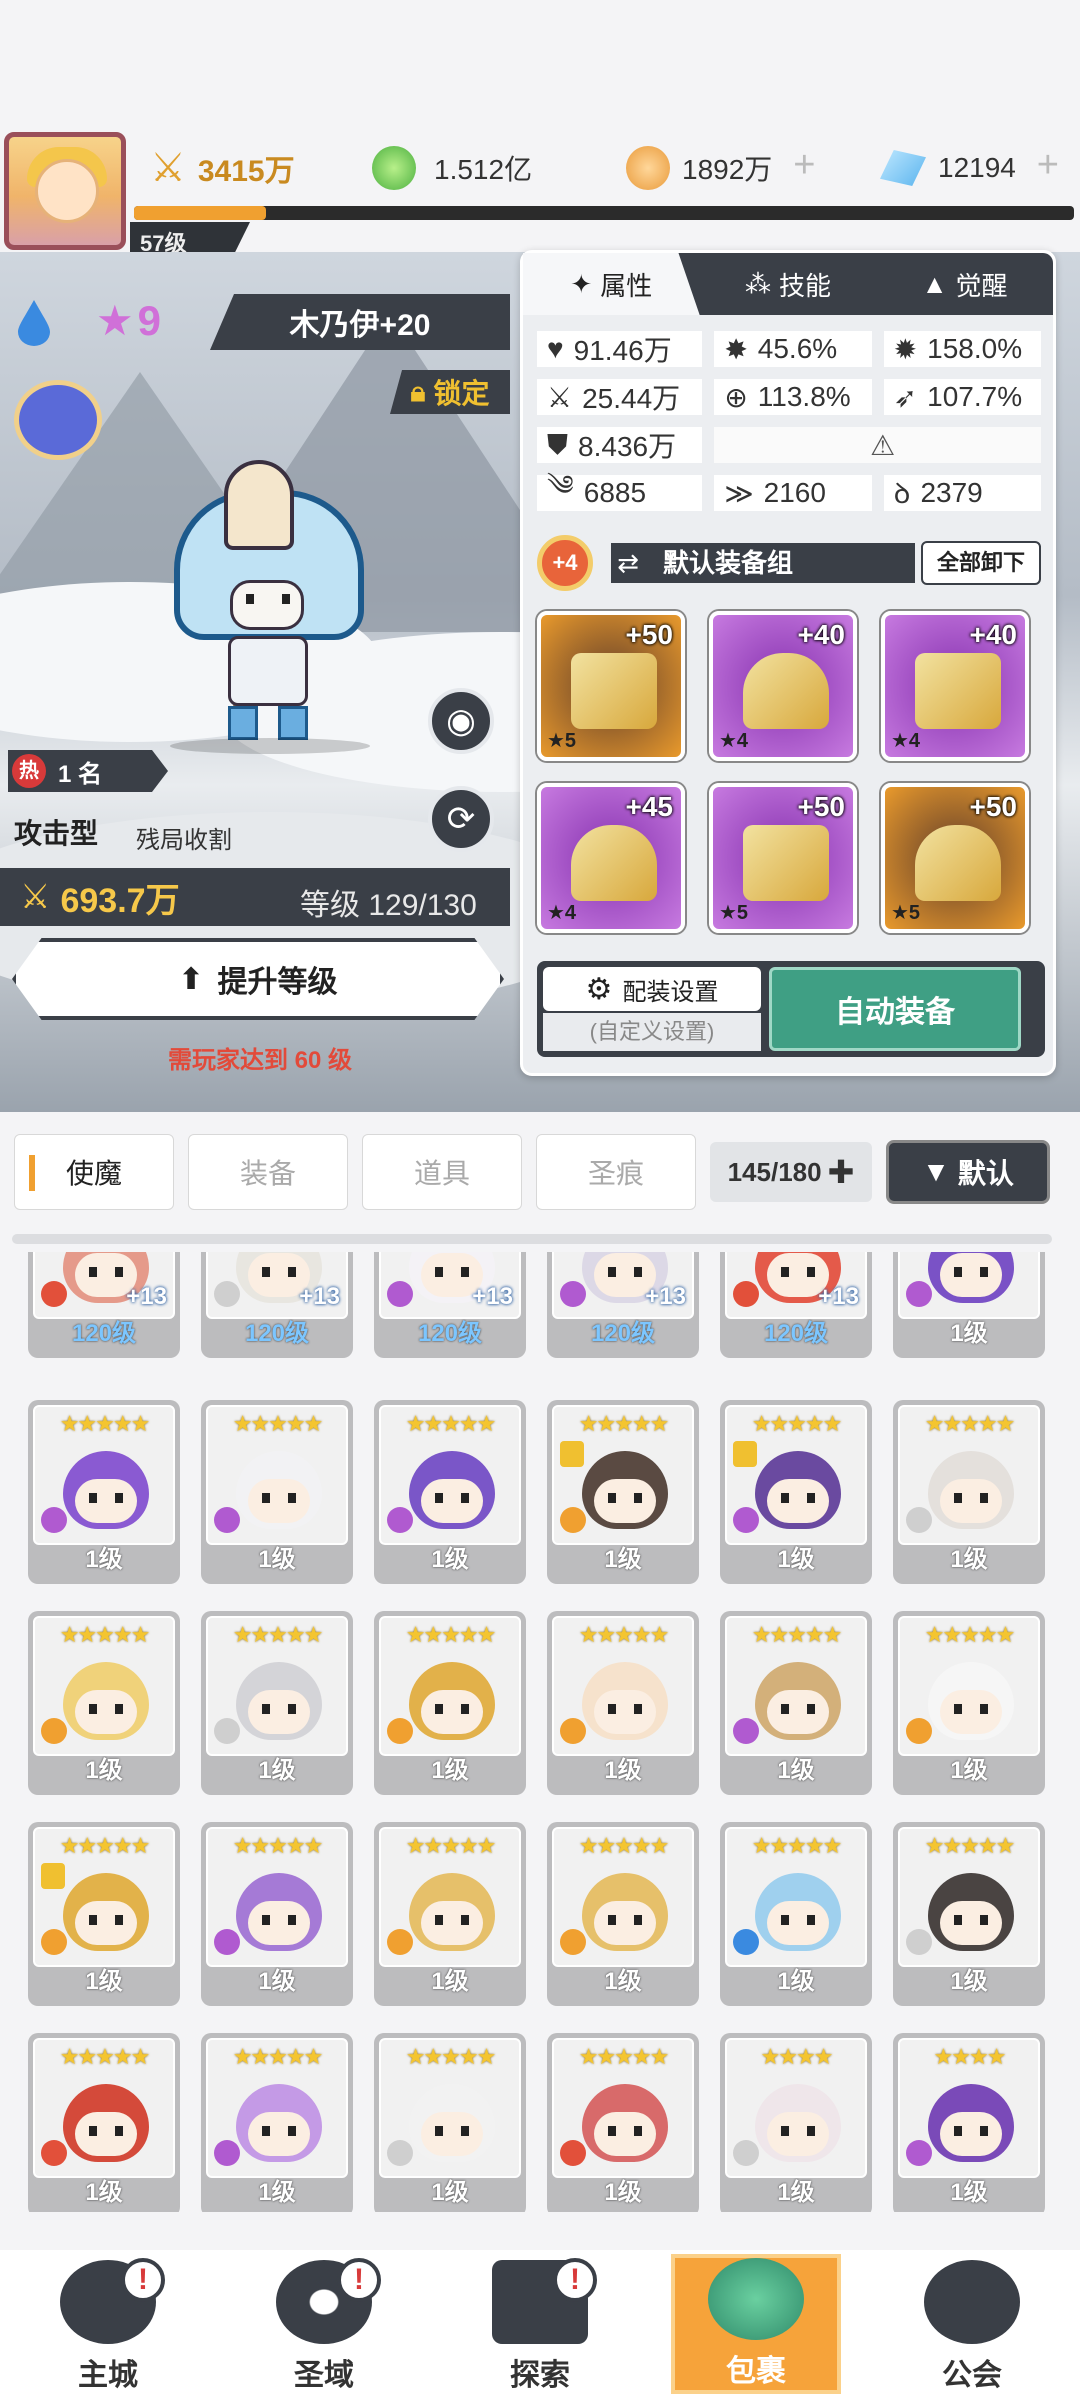 This screenshot has width=1080, height=2400. What do you see at coordinates (560, 485) in the screenshot?
I see `swirl-icon: ༄` at bounding box center [560, 485].